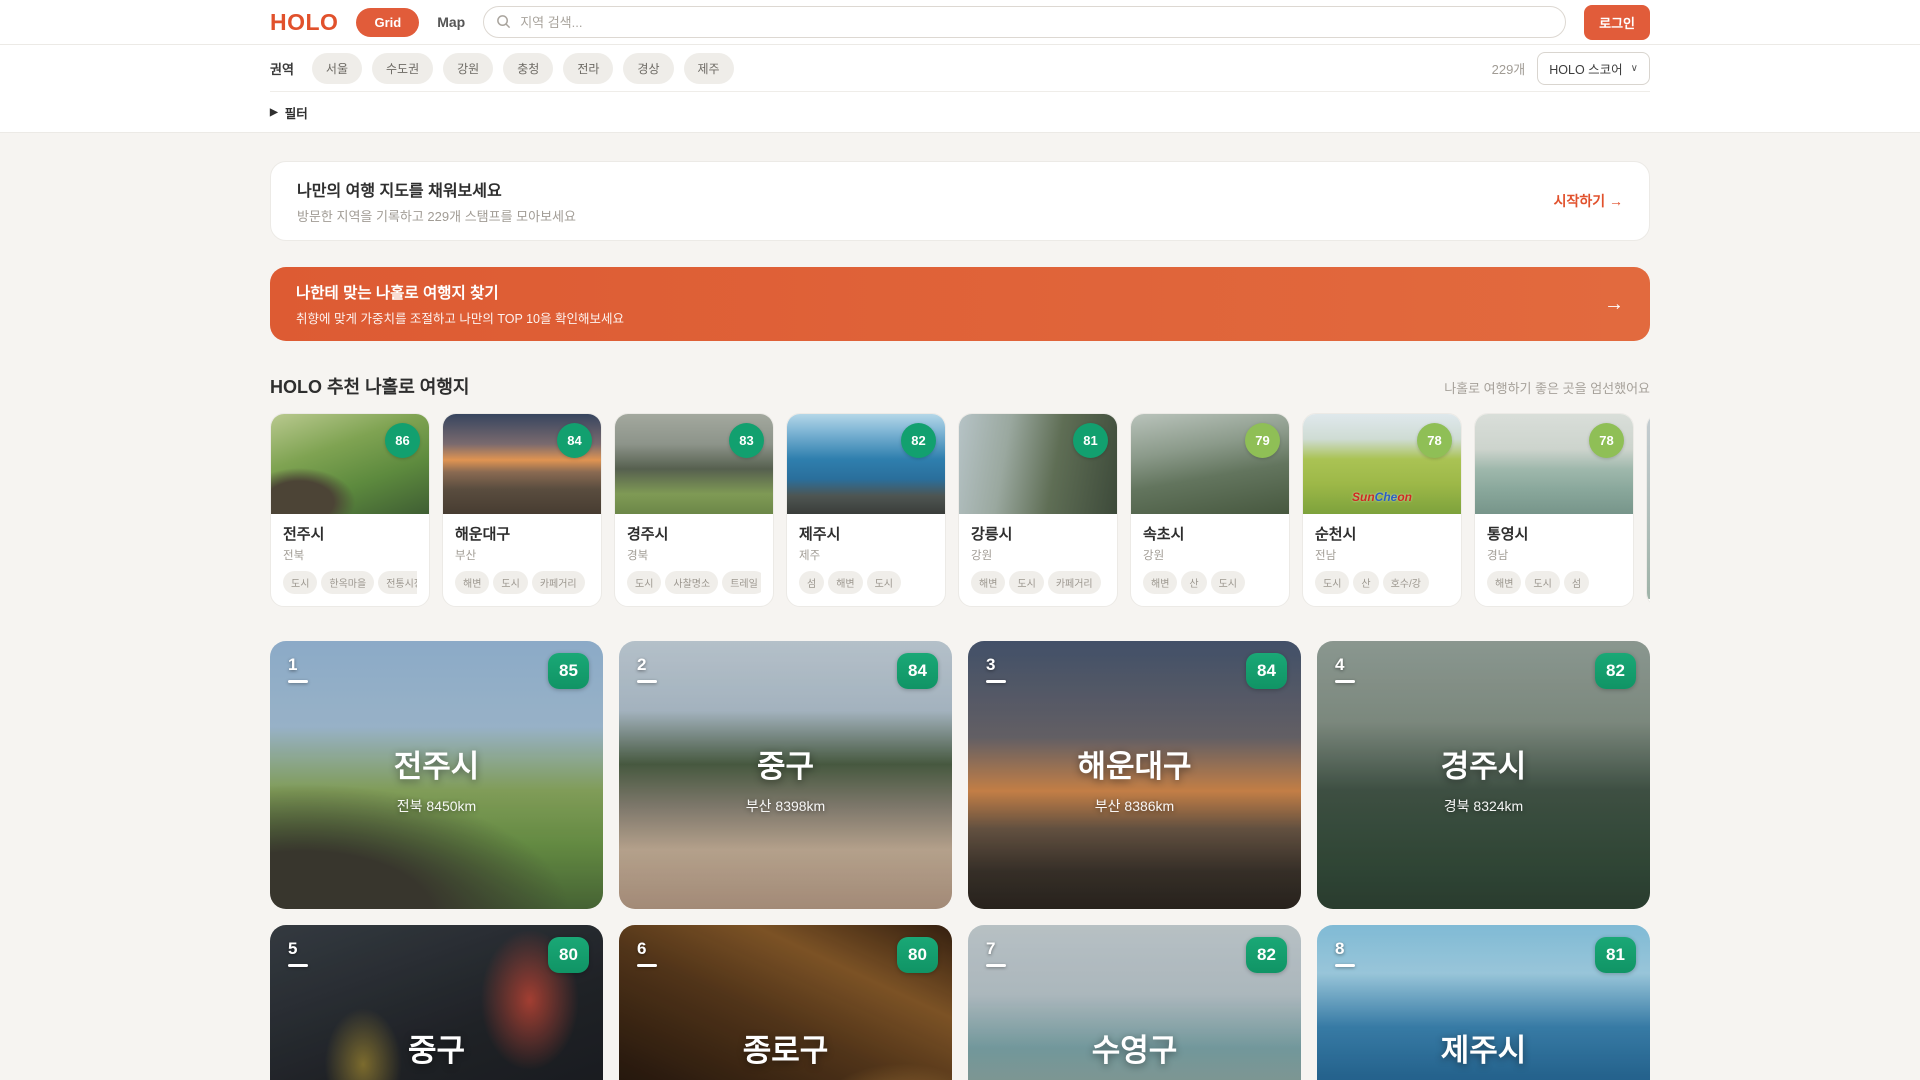 This screenshot has width=1920, height=1080. Describe the element at coordinates (504, 22) in the screenshot. I see `search-icon` at that location.